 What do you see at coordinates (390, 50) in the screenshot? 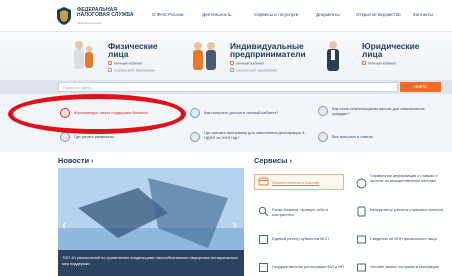
I see `hero-legal-title: Юридические лица` at bounding box center [390, 50].